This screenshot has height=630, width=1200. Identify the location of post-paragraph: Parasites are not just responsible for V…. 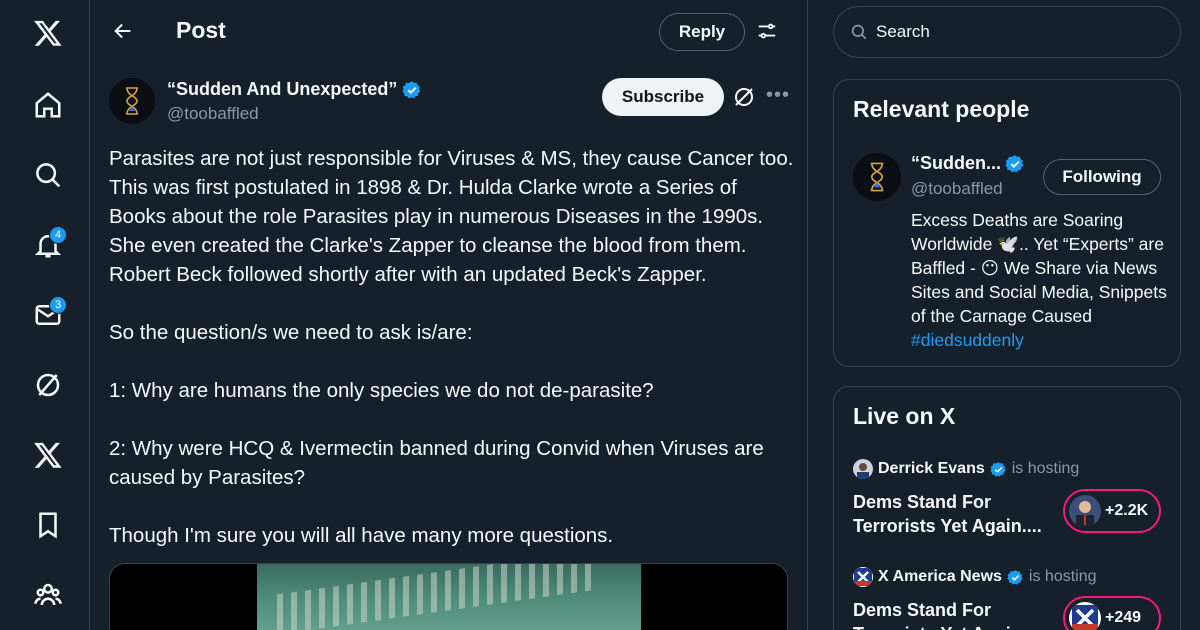
(451, 216).